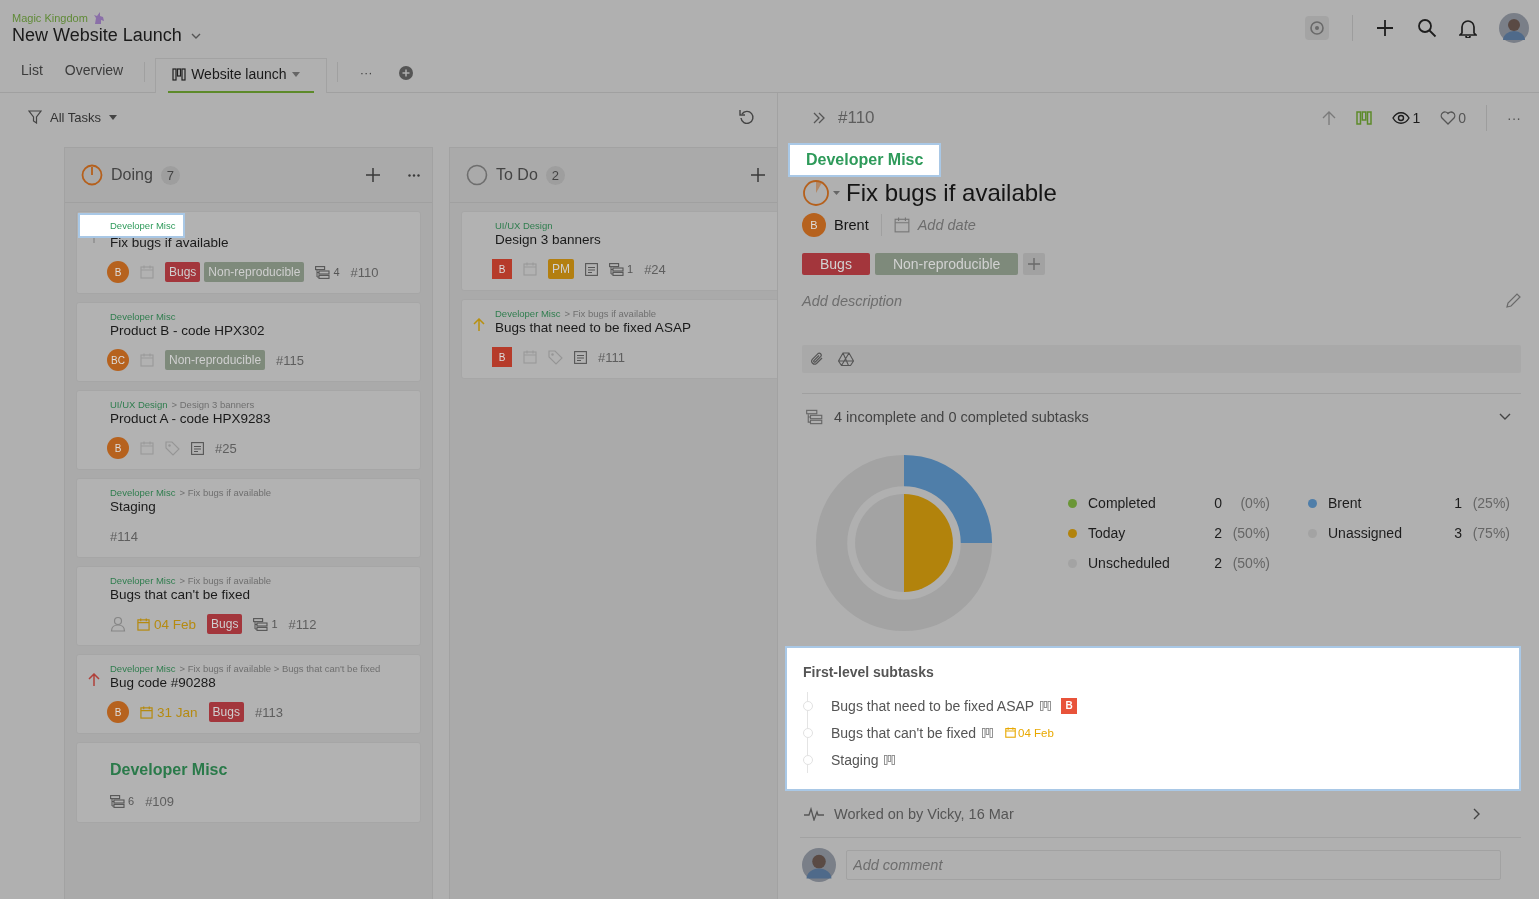  Describe the element at coordinates (1477, 814) in the screenshot. I see `chevron-right-icon` at that location.